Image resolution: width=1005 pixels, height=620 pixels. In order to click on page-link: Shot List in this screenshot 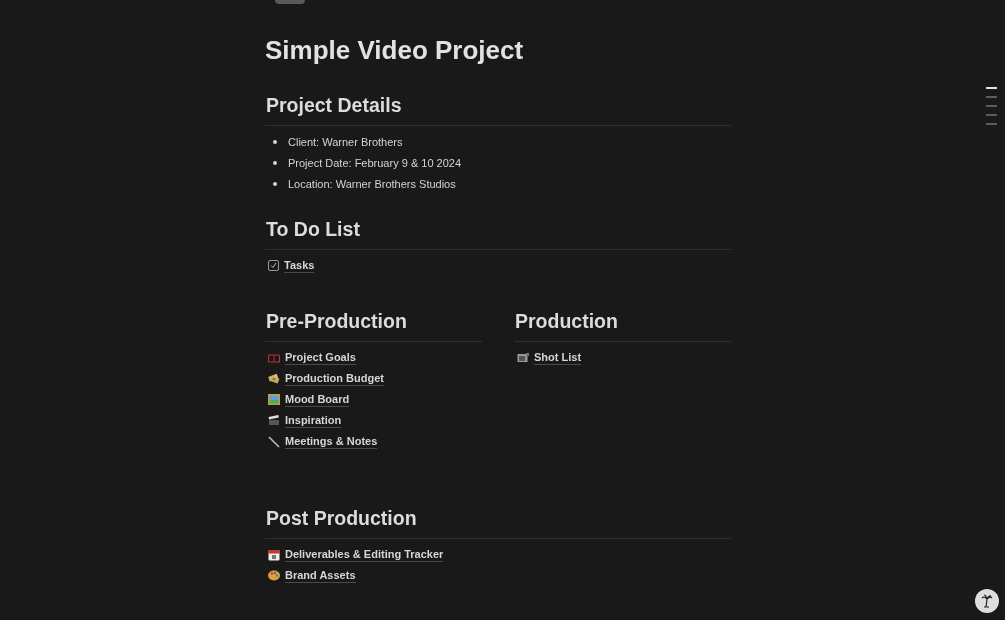, I will do `click(558, 357)`.